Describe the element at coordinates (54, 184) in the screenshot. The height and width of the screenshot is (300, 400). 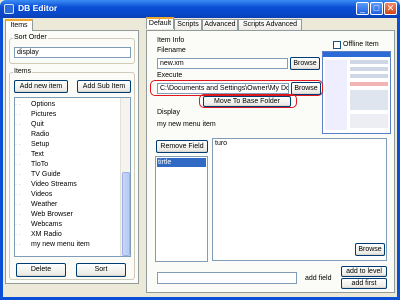
I see `tree-item-label: Video Streams` at that location.